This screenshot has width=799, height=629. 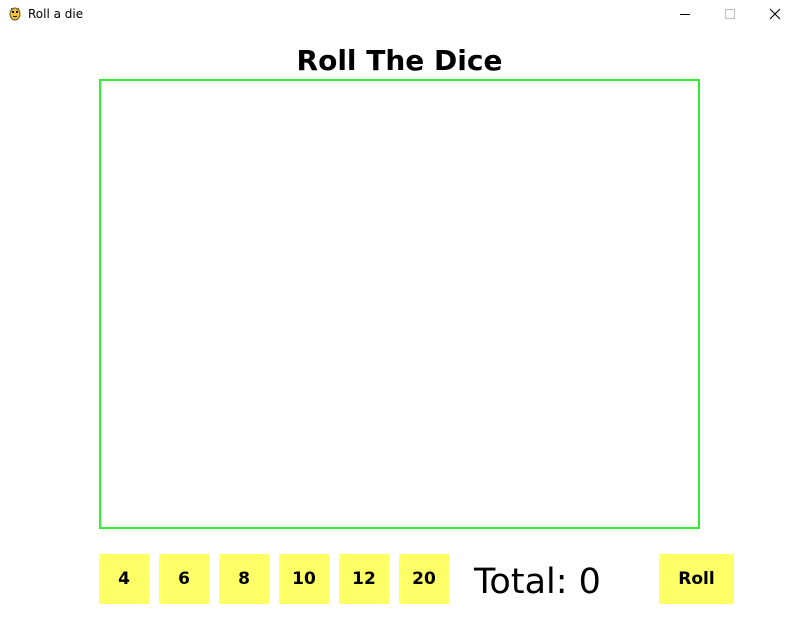 I want to click on python-snake-icon, so click(x=15, y=13).